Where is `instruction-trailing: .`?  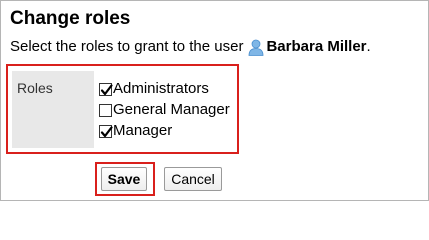 instruction-trailing: . is located at coordinates (368, 46).